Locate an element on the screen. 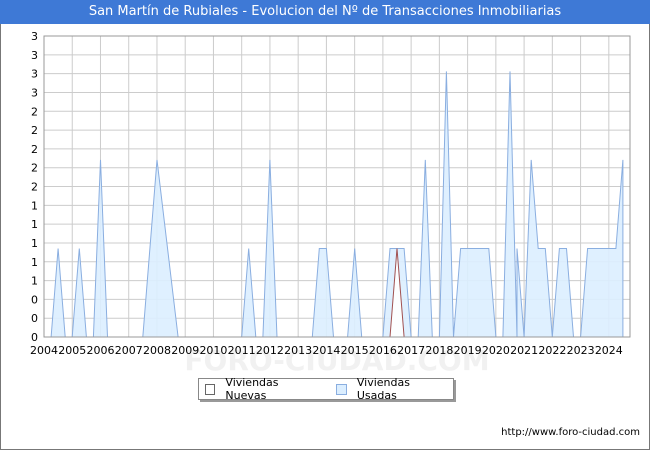 The width and height of the screenshot is (650, 450). x-tick-label: 2007 is located at coordinates (129, 350).